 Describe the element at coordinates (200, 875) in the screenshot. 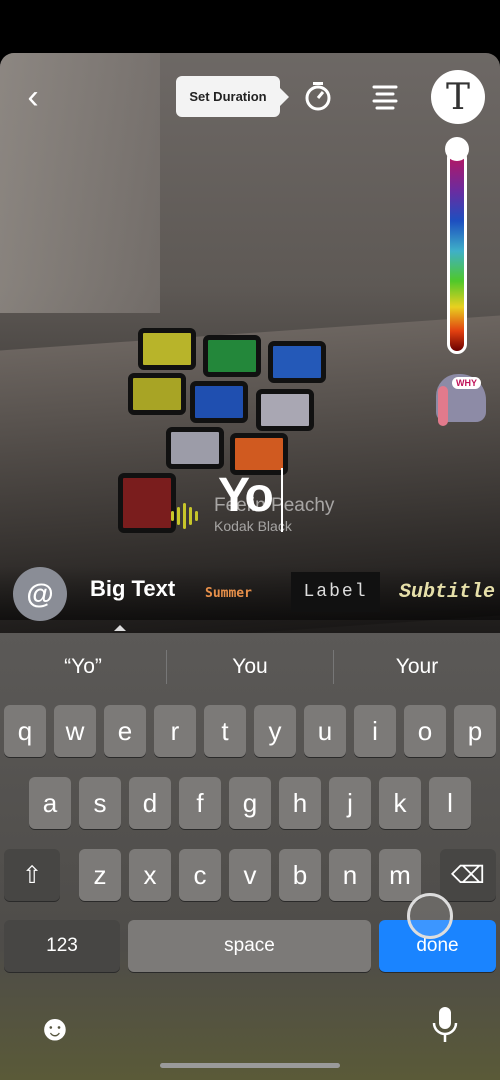

I see `key-c: c` at that location.